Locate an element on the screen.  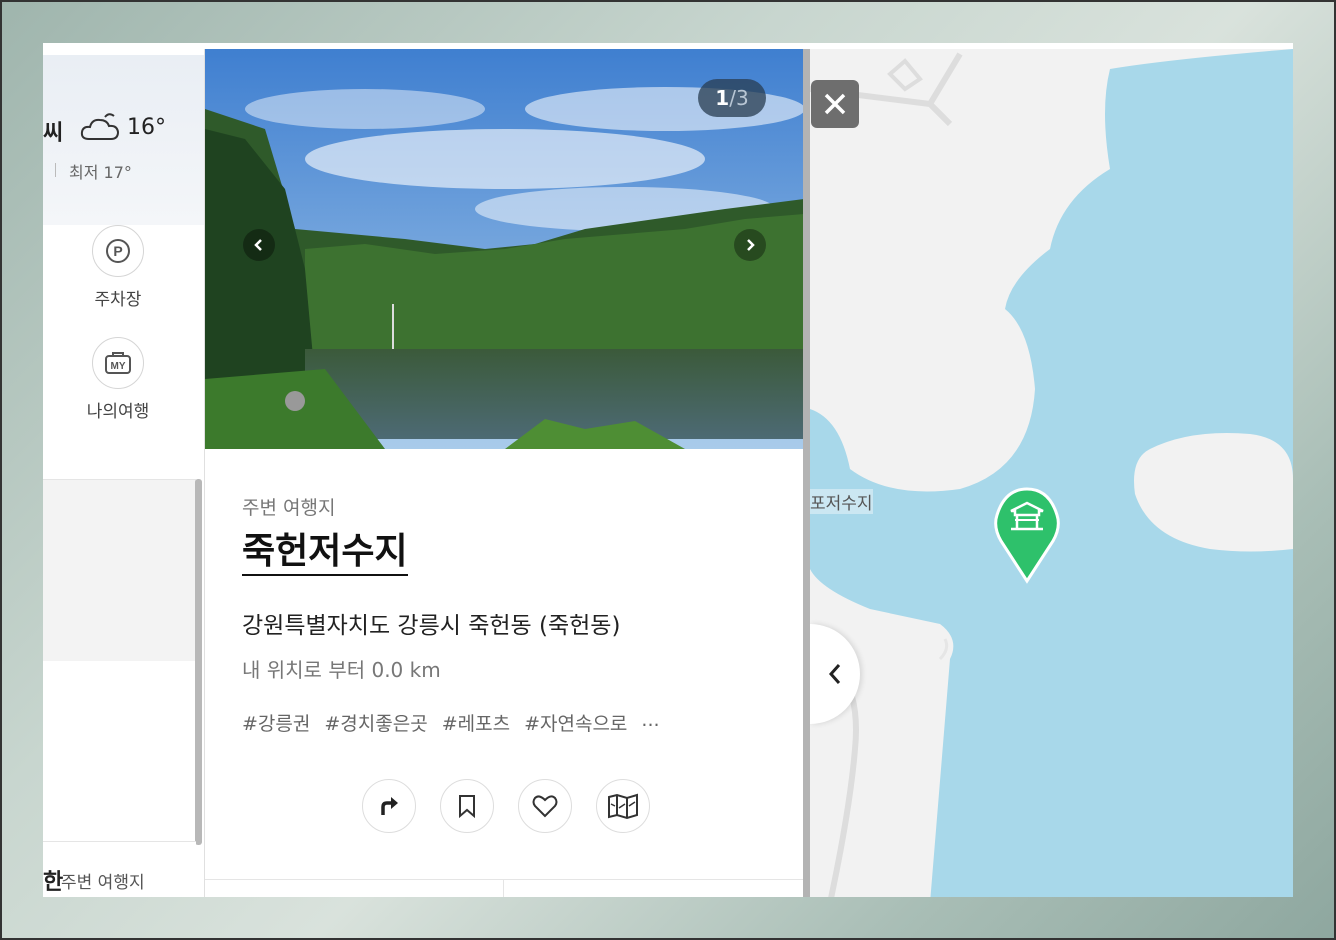
like-button is located at coordinates (545, 806).